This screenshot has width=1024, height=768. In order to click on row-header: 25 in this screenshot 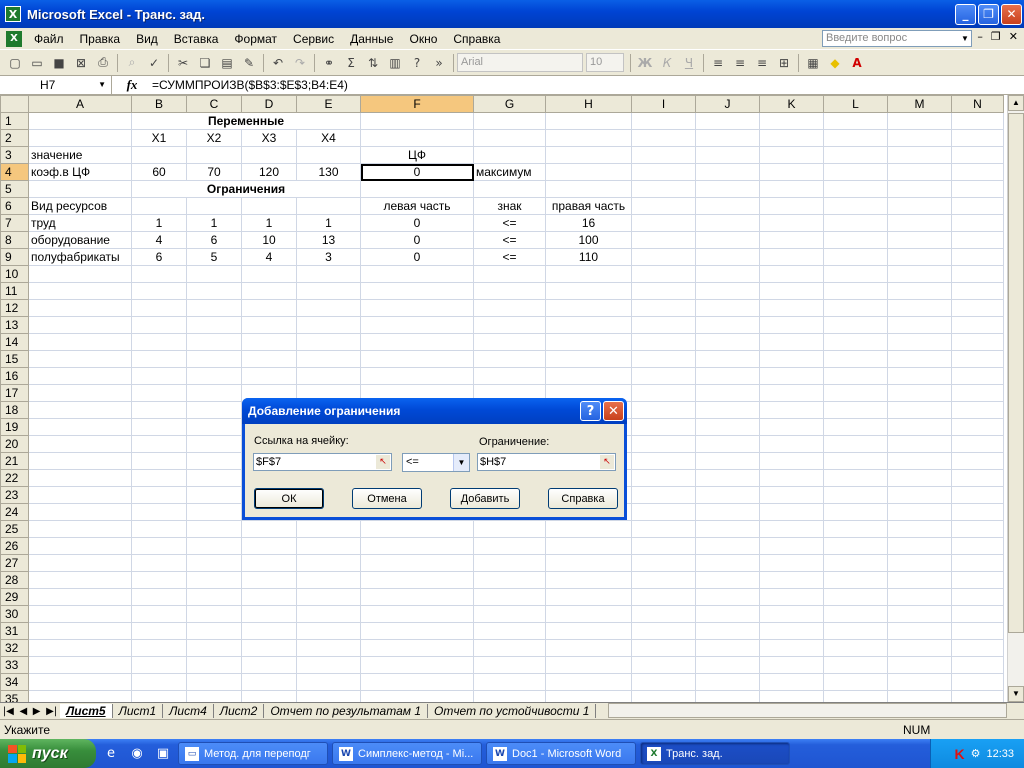, I will do `click(14, 529)`.